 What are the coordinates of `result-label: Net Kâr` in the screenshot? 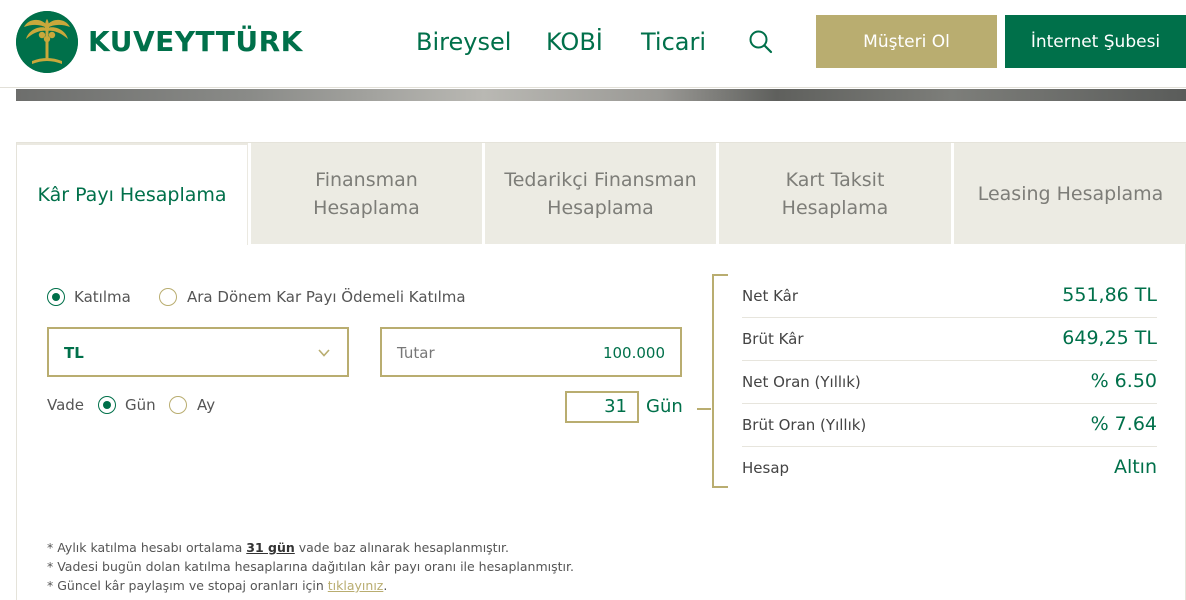 It's located at (770, 296).